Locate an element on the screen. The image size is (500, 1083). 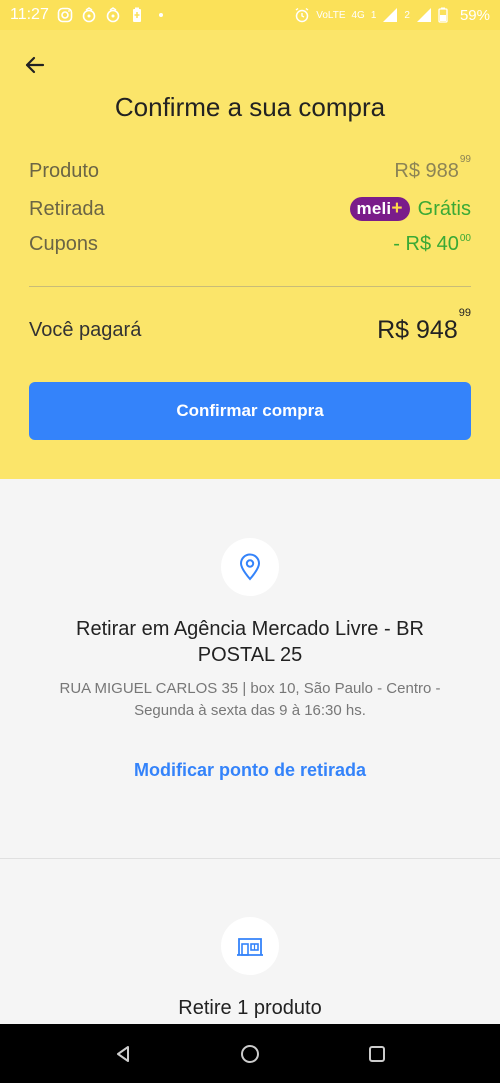
product-label: Produto is located at coordinates (64, 171).